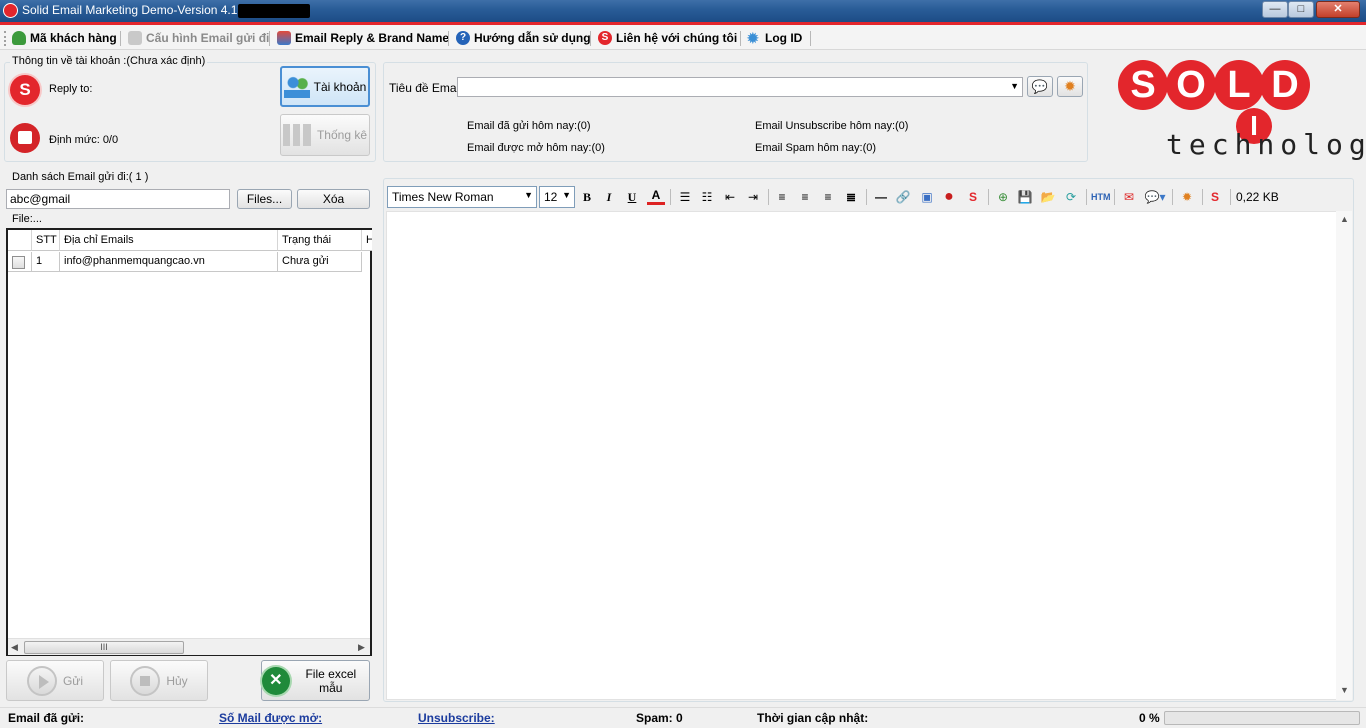  What do you see at coordinates (1285, 85) in the screenshot?
I see `logo-letter-d: D` at bounding box center [1285, 85].